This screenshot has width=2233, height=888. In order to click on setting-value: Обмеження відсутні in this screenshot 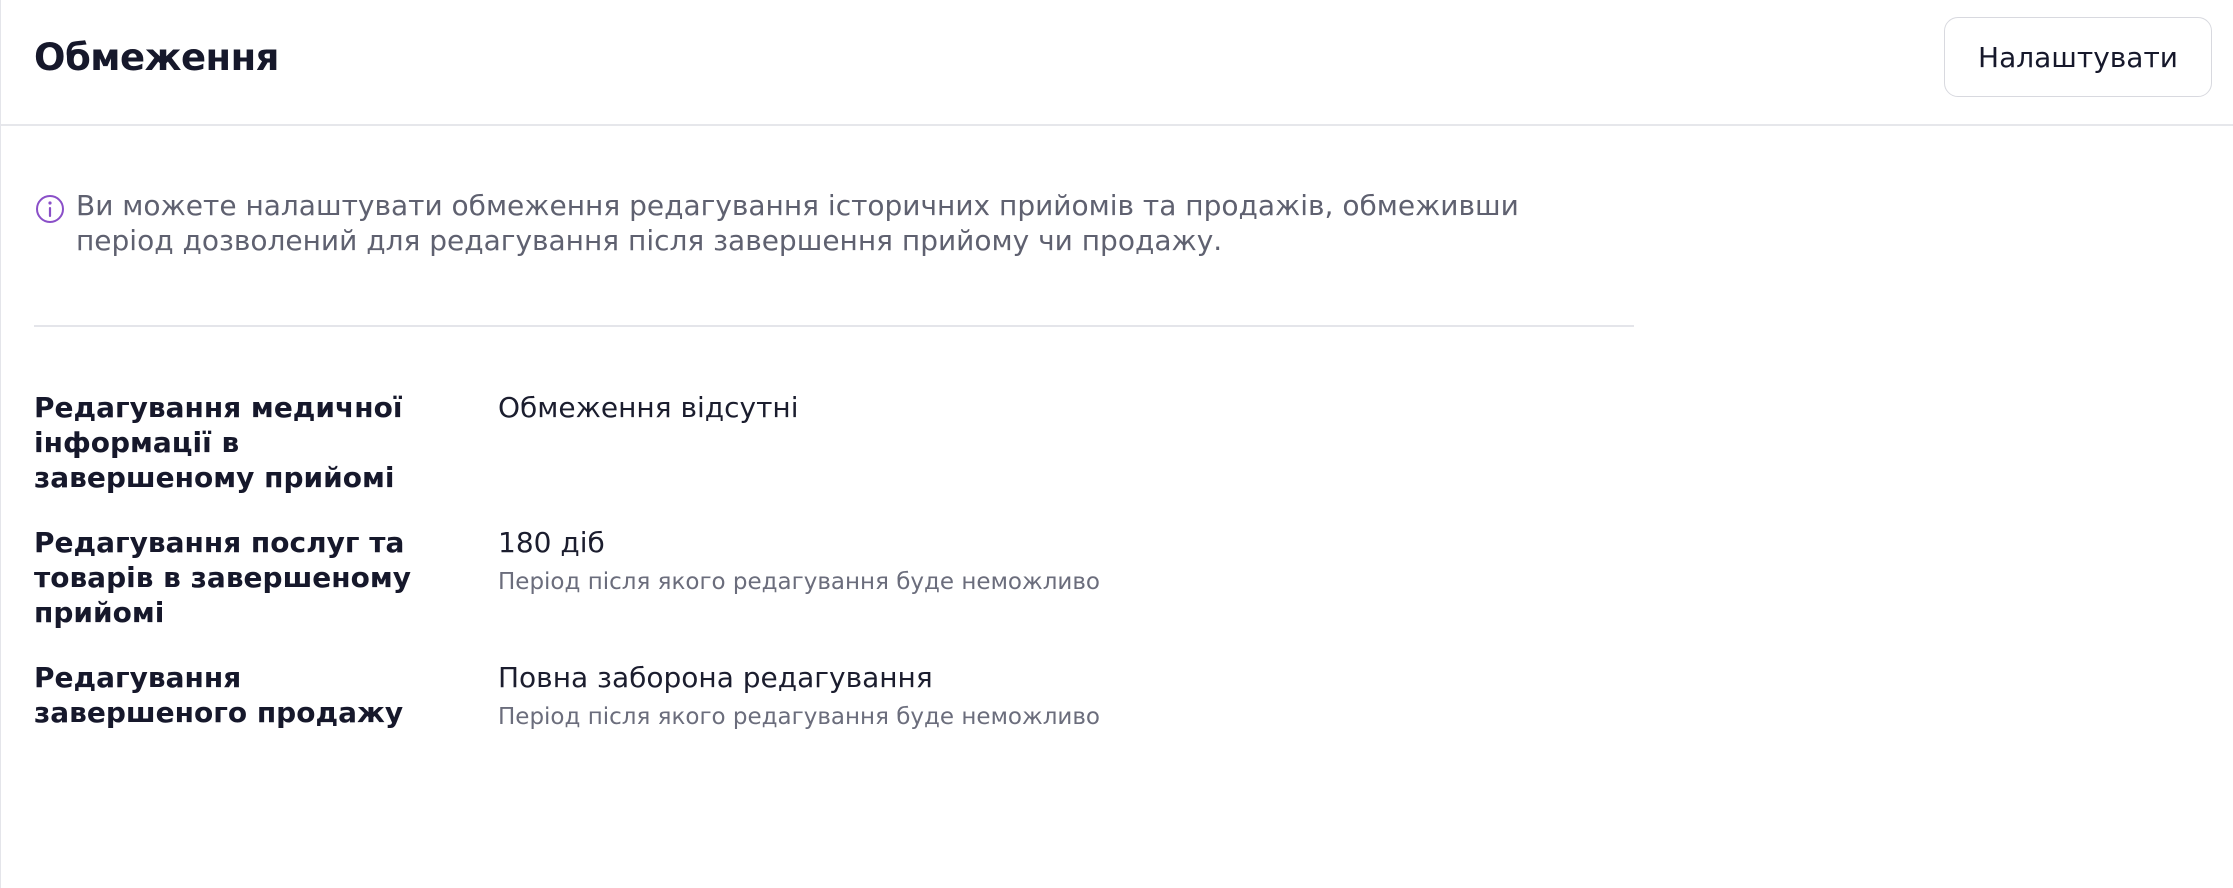, I will do `click(648, 407)`.